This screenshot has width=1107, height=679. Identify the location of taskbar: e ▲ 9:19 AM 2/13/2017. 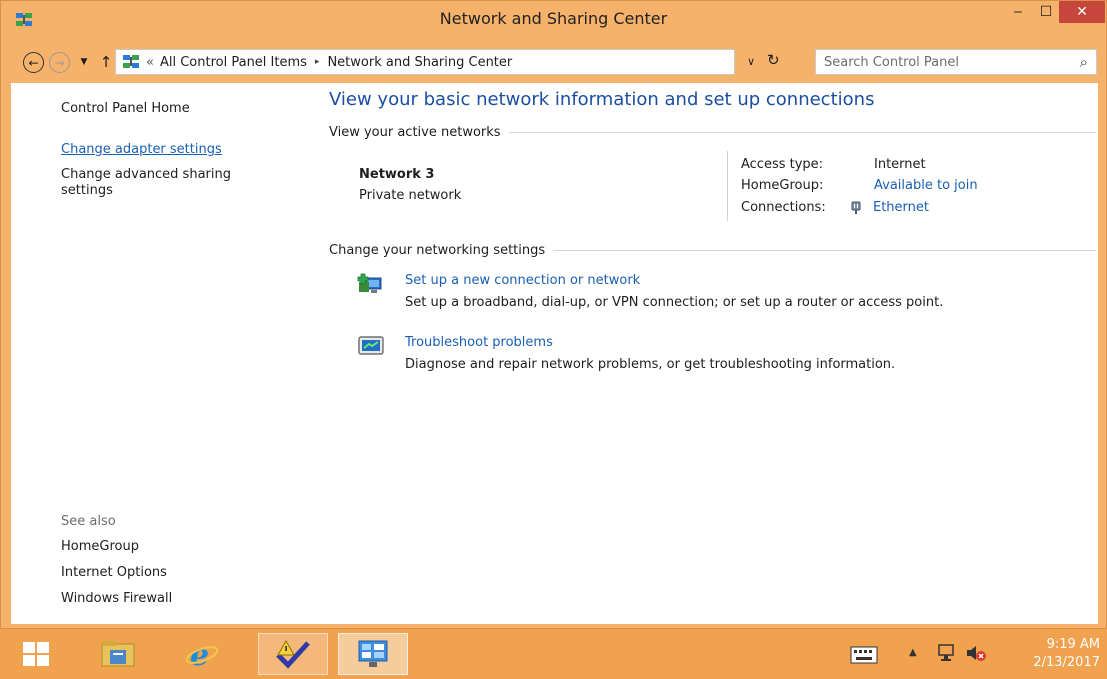
(553, 654).